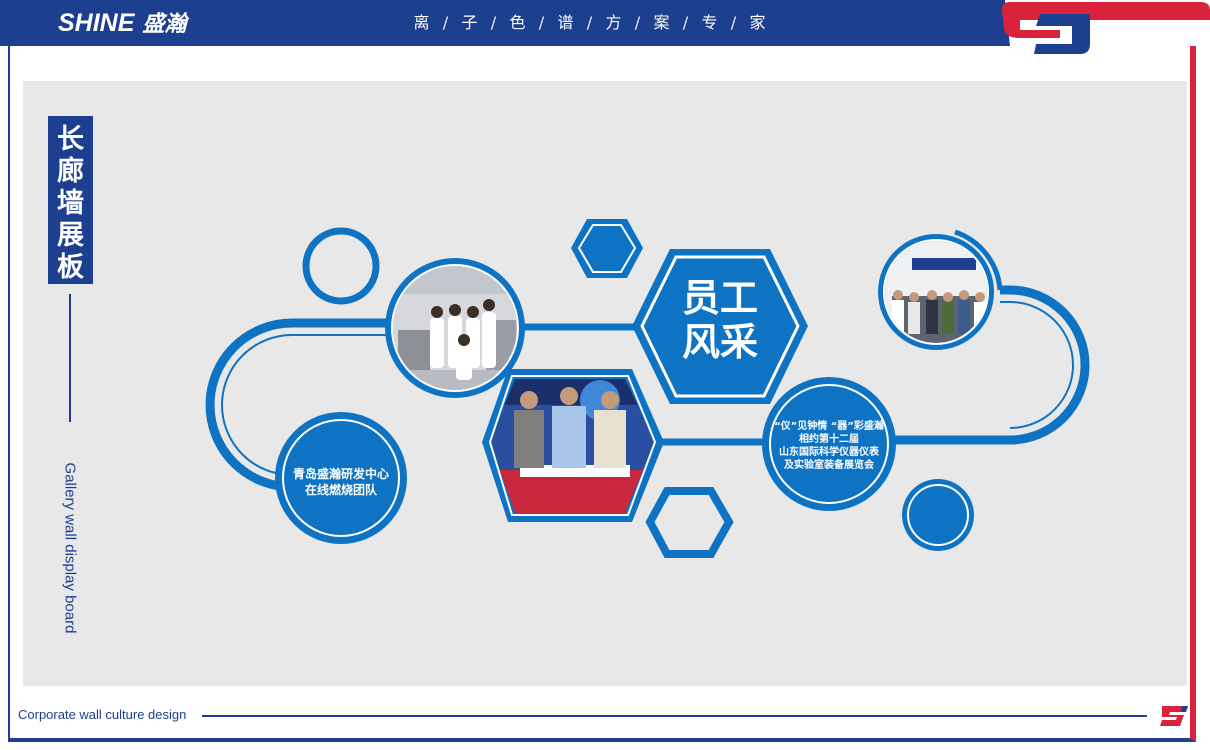  Describe the element at coordinates (1174, 716) in the screenshot. I see `footer-logo-icon` at that location.